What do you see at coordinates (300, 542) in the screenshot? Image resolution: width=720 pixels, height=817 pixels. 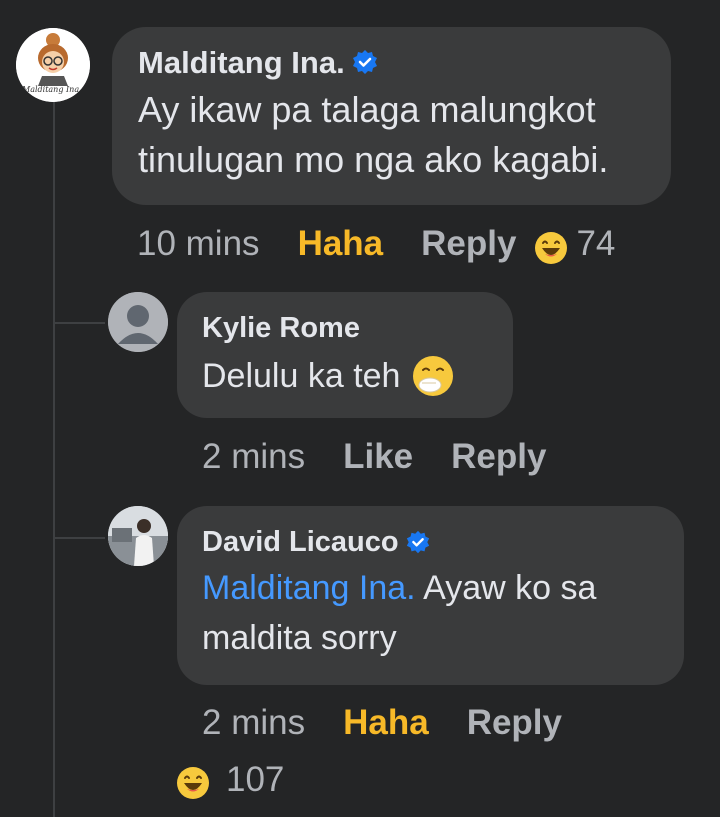 I see `reply-author-name: David Licauco` at bounding box center [300, 542].